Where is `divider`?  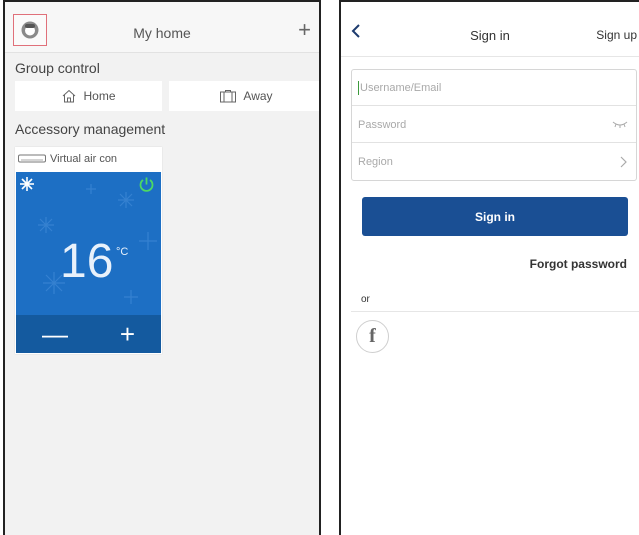 divider is located at coordinates (495, 311).